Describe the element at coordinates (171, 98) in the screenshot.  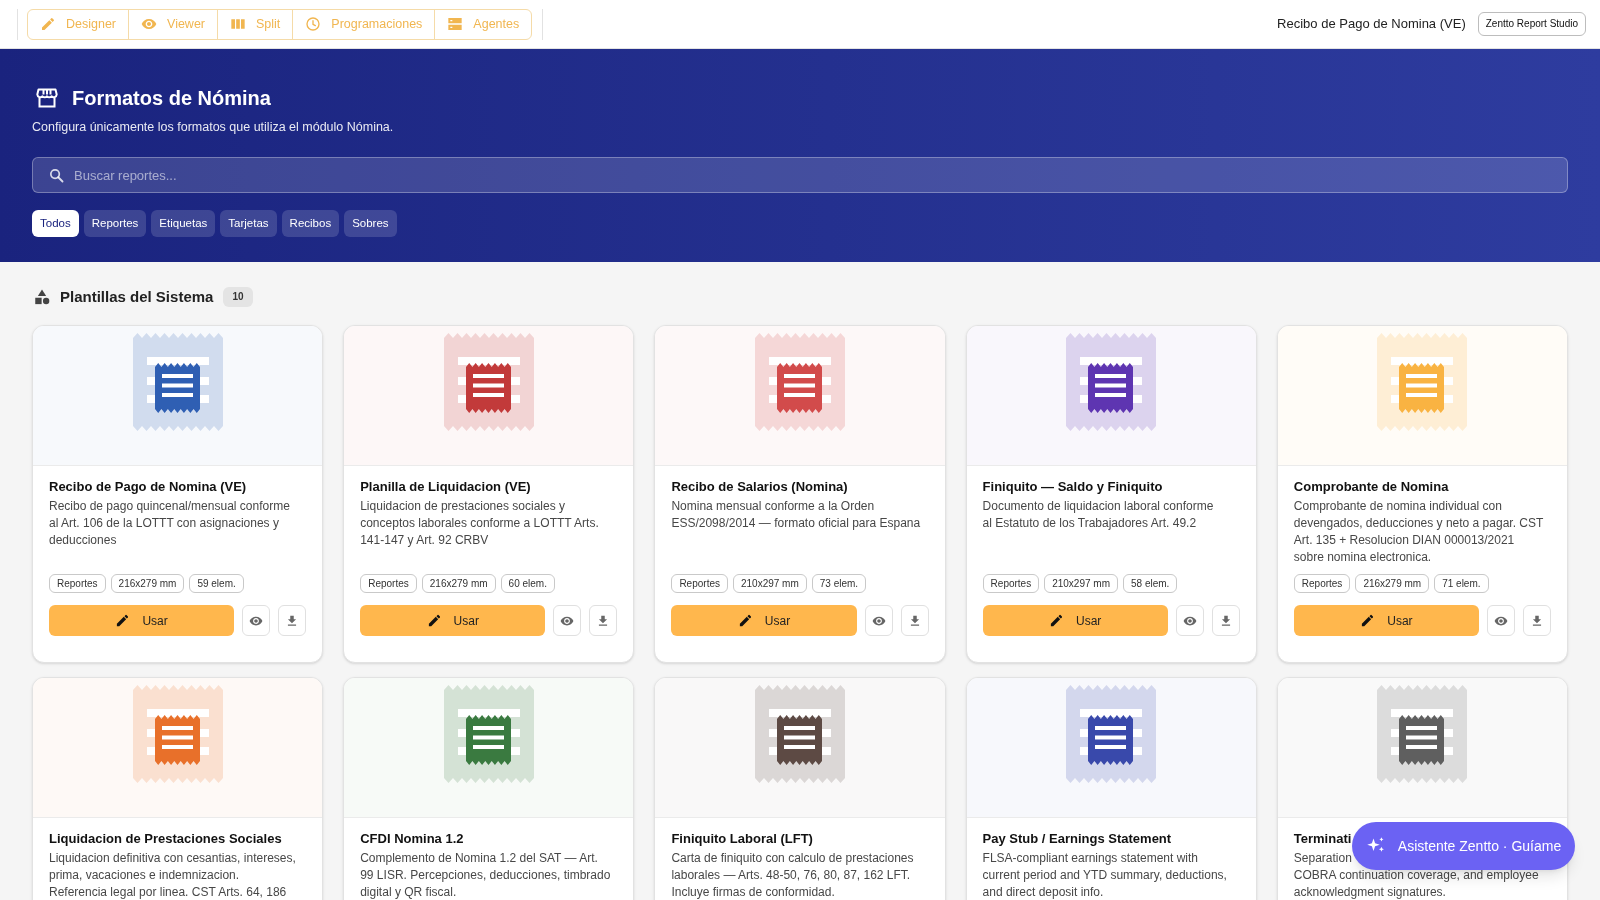
I see `page-title: Formatos de Nómina` at that location.